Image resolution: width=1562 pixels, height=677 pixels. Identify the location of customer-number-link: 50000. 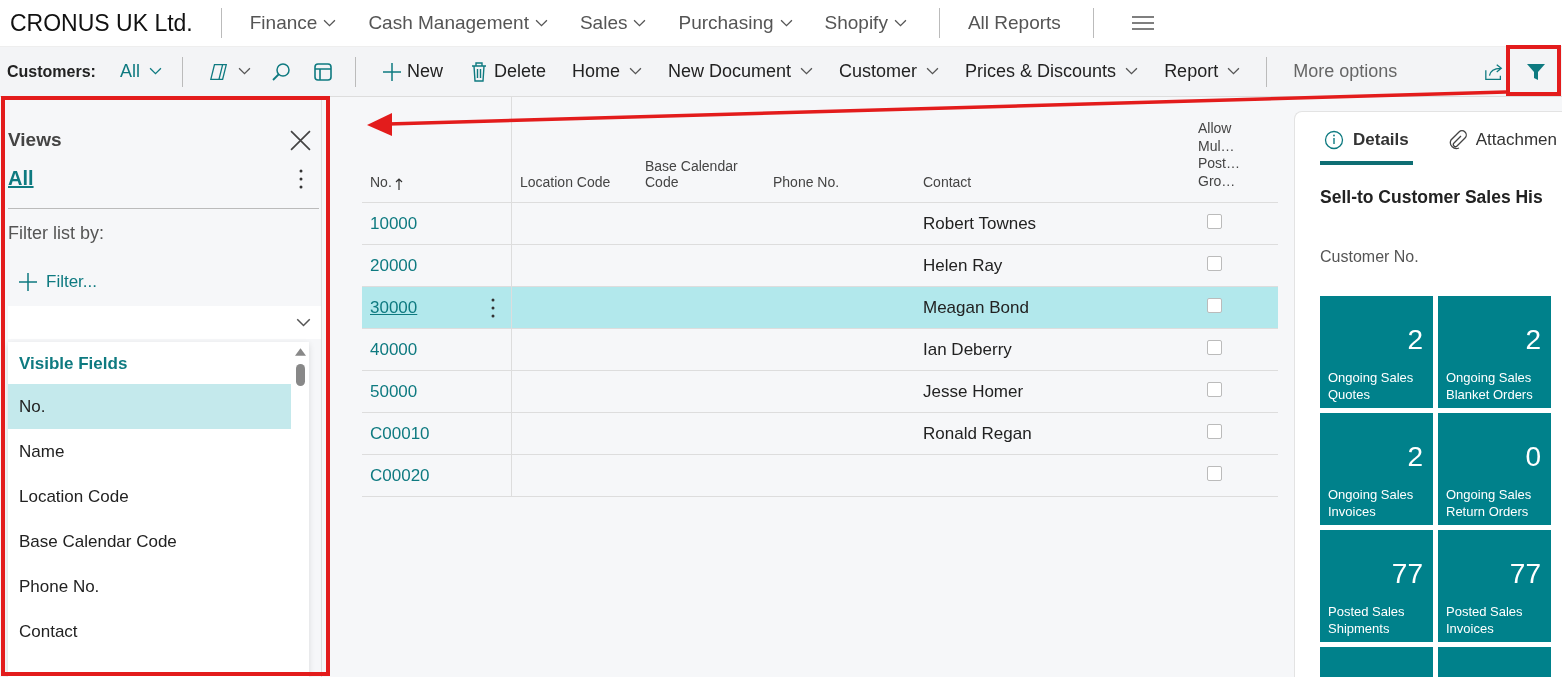
(394, 391).